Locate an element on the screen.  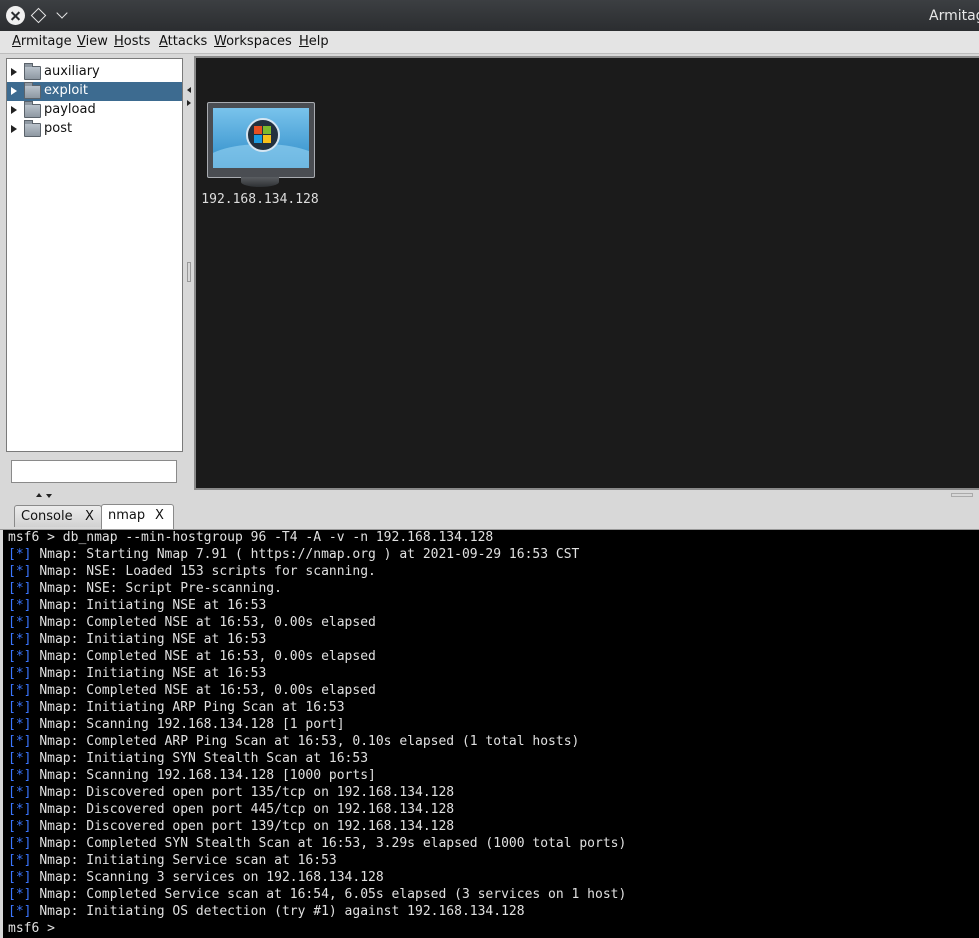
tab-console: Console X is located at coordinates (58, 516).